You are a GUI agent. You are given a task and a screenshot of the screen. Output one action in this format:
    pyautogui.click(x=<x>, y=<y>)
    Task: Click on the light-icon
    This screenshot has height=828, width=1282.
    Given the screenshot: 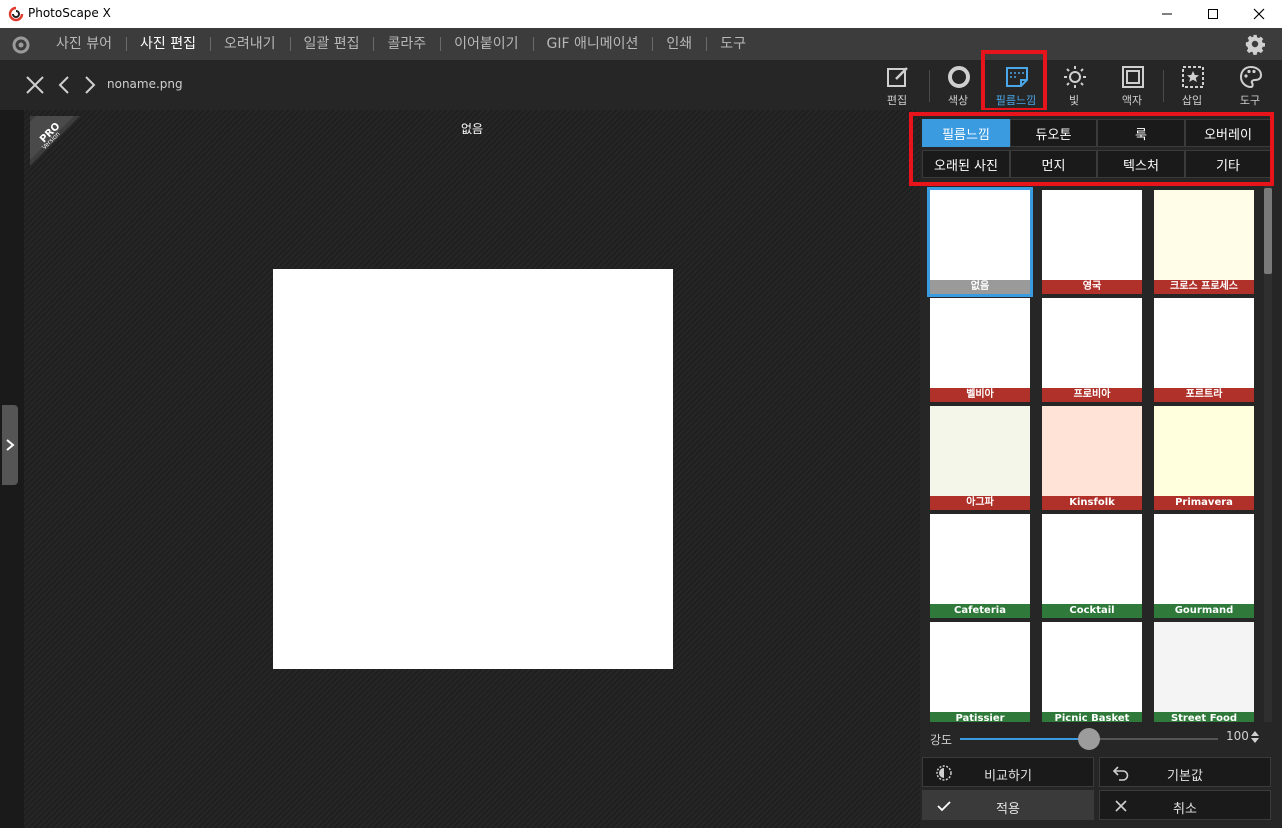 What is the action you would take?
    pyautogui.click(x=1075, y=77)
    